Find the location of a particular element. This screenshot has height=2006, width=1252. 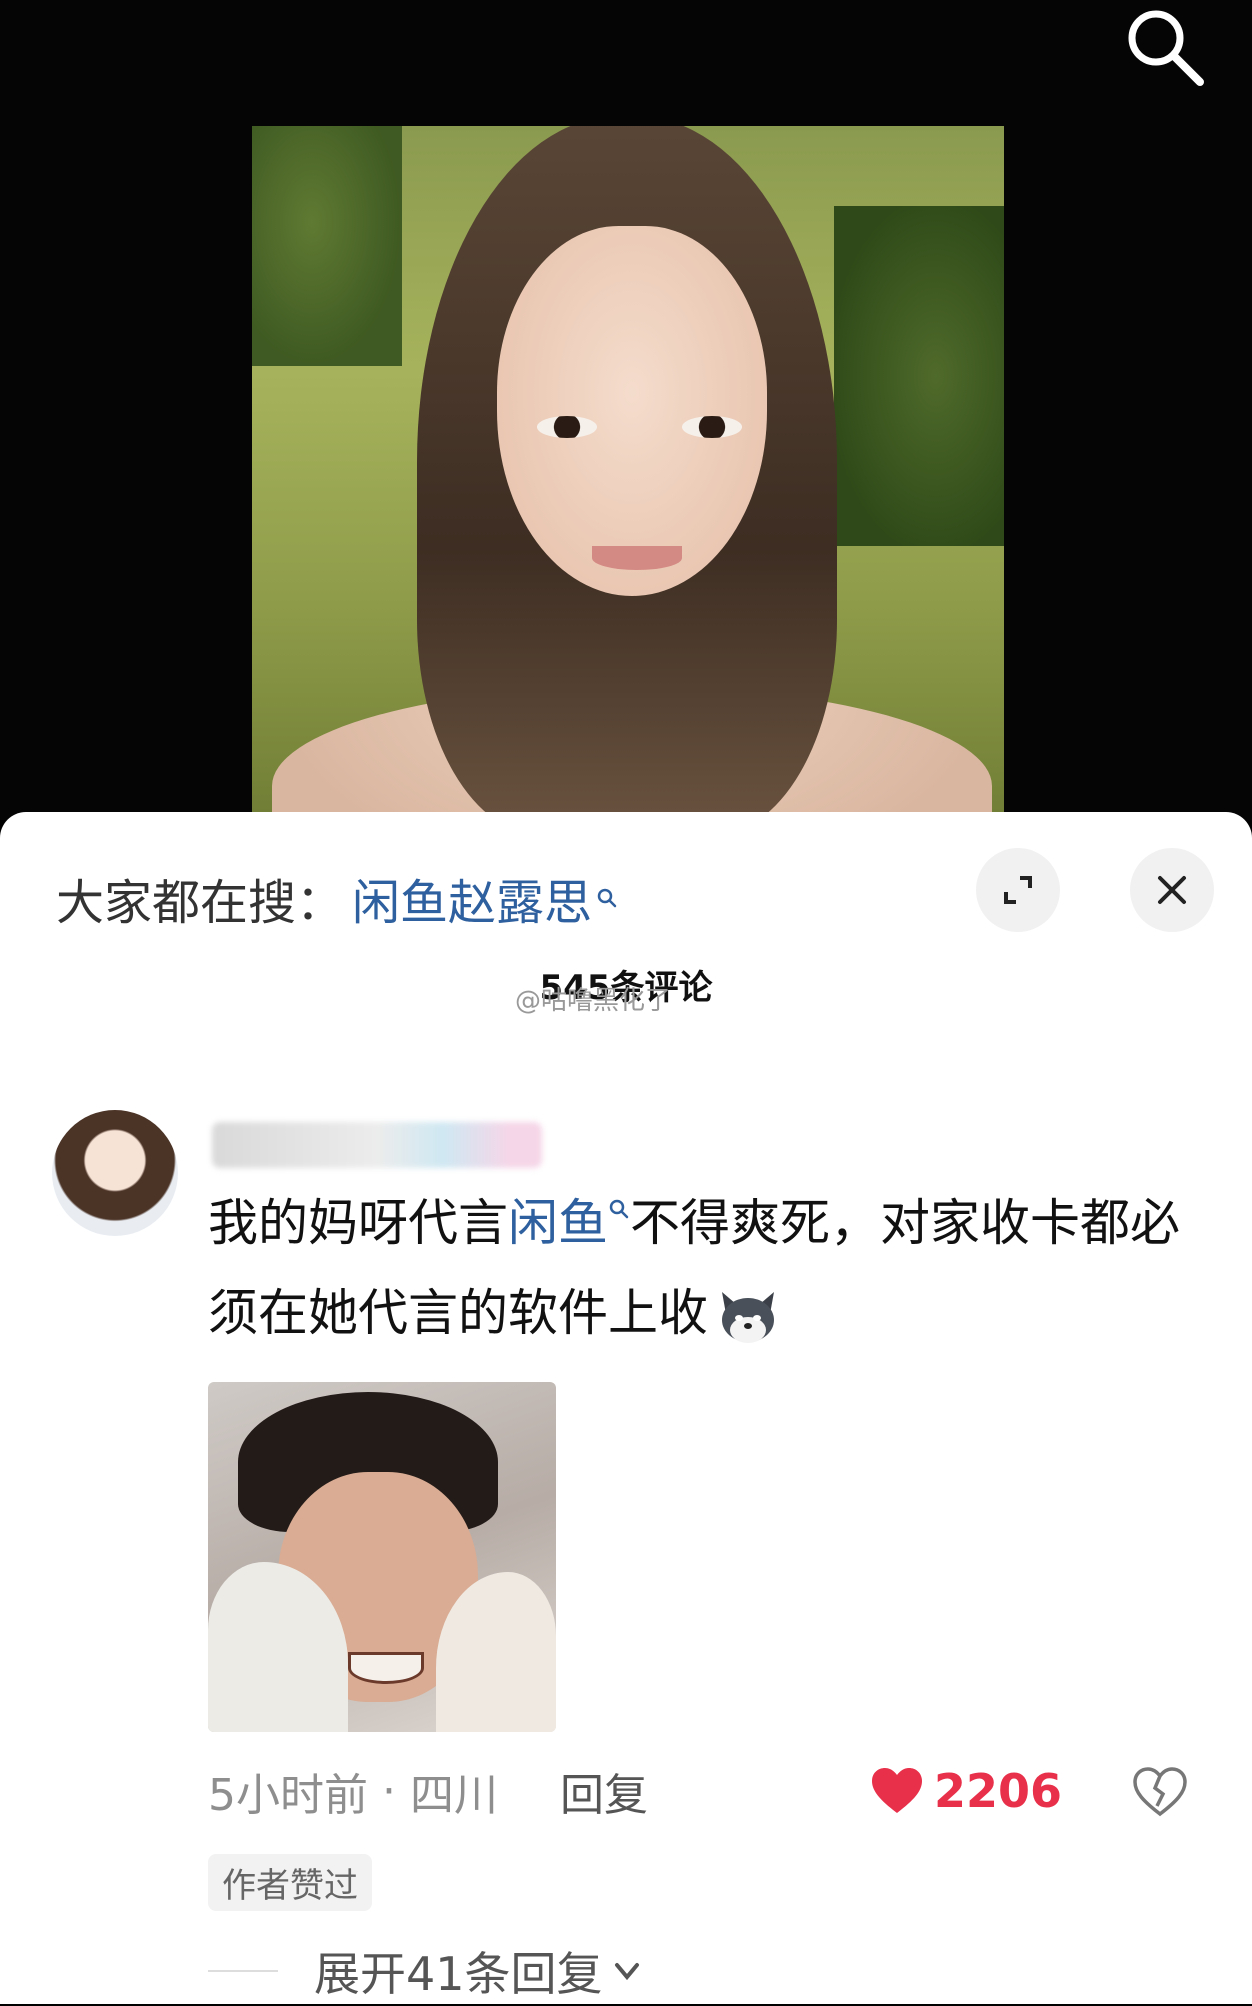

like-count: 2206 is located at coordinates (998, 1791).